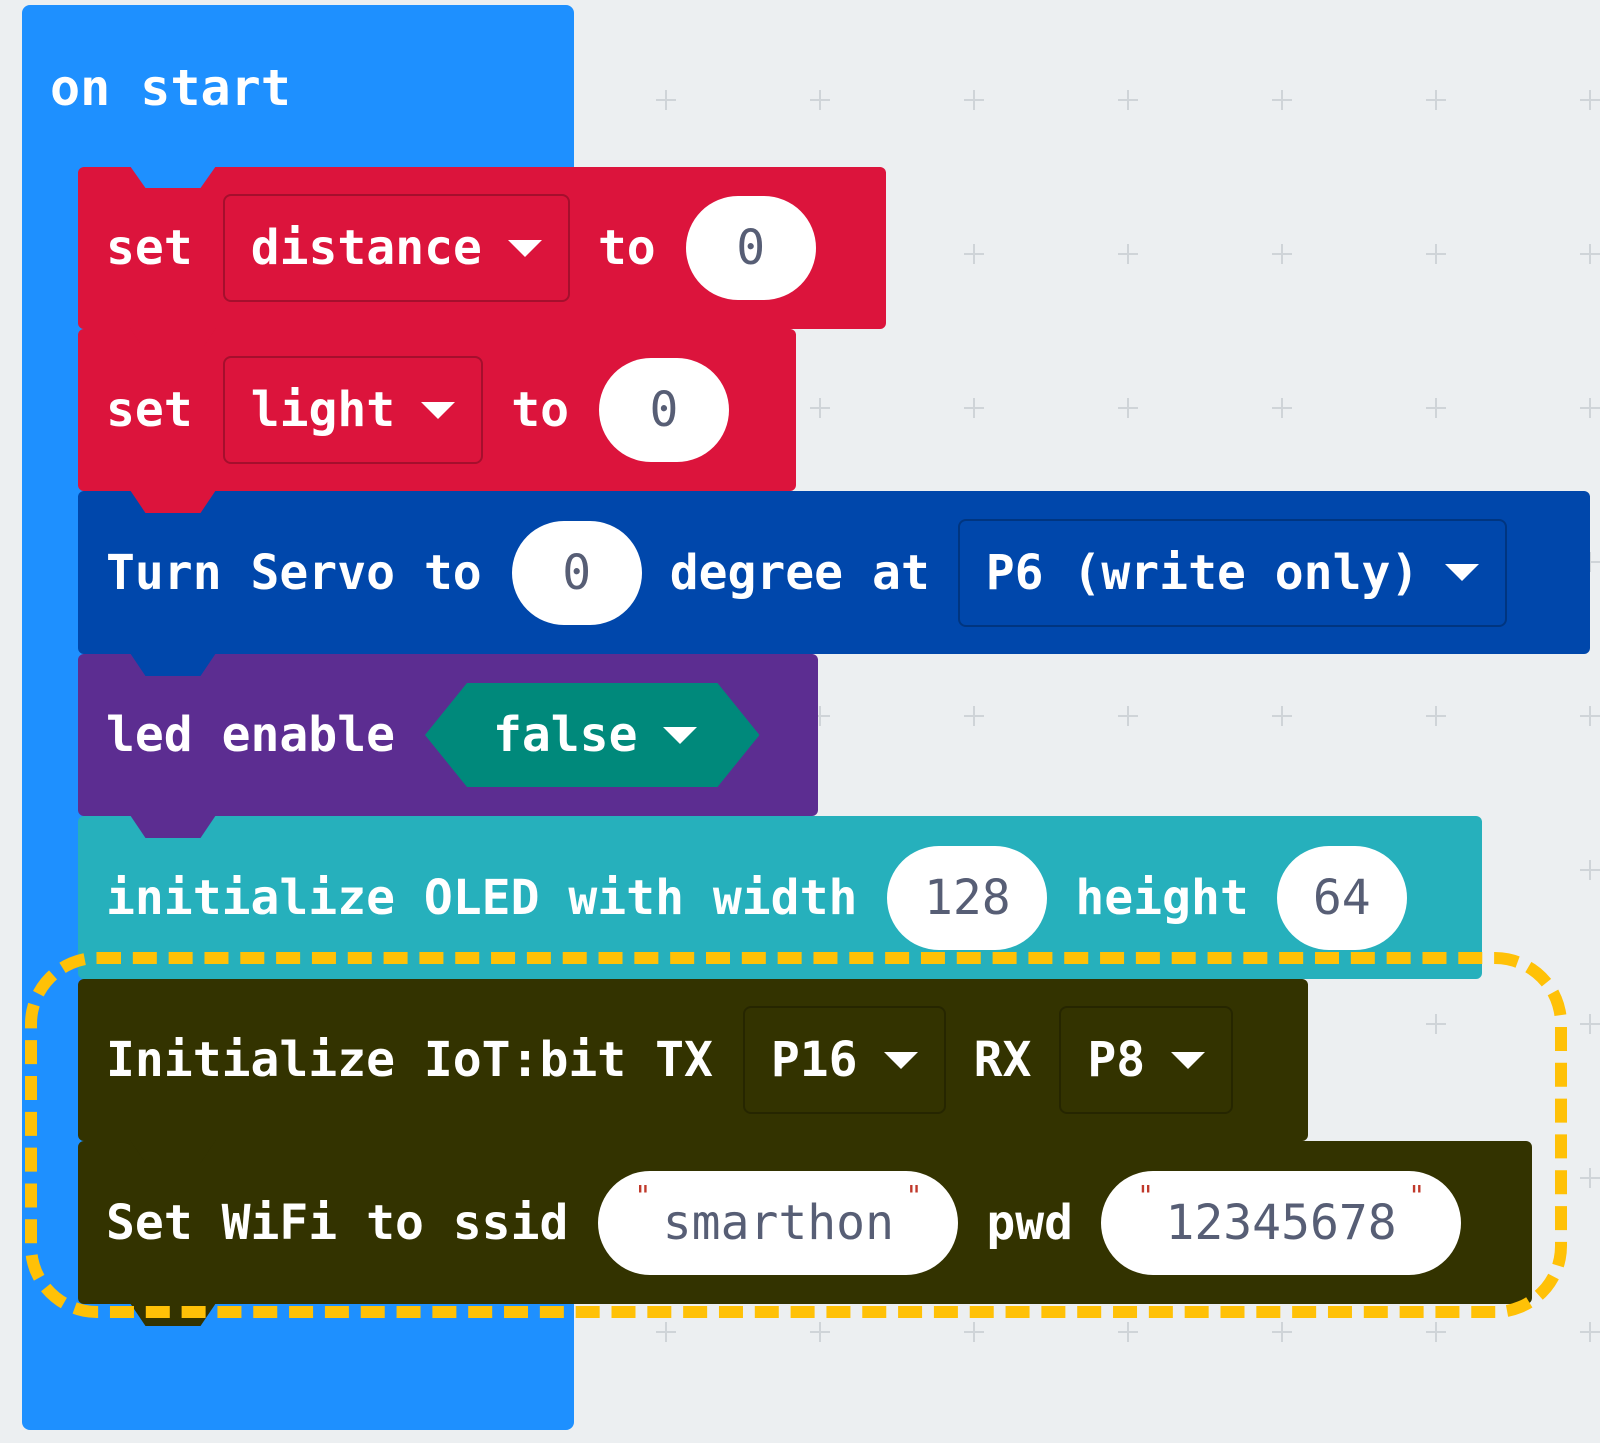  I want to click on height-label: height, so click(1162, 897).